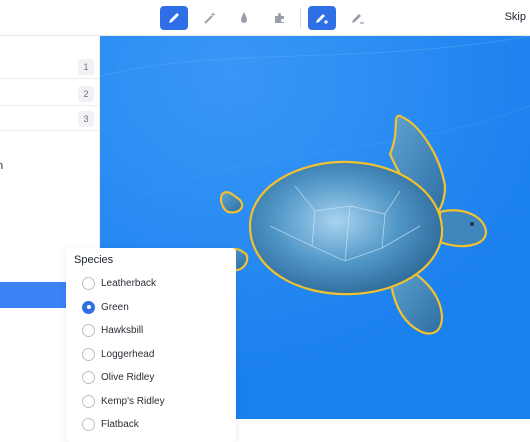 The width and height of the screenshot is (530, 442). I want to click on species-option-leatherback: Leatherback, so click(119, 283).